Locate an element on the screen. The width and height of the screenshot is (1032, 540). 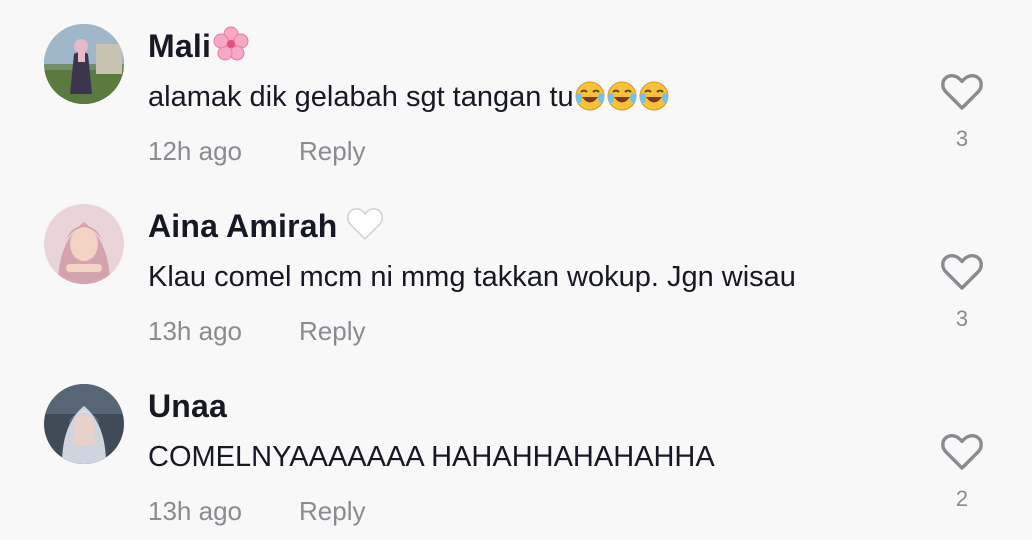
username-text: Unaa is located at coordinates (188, 406).